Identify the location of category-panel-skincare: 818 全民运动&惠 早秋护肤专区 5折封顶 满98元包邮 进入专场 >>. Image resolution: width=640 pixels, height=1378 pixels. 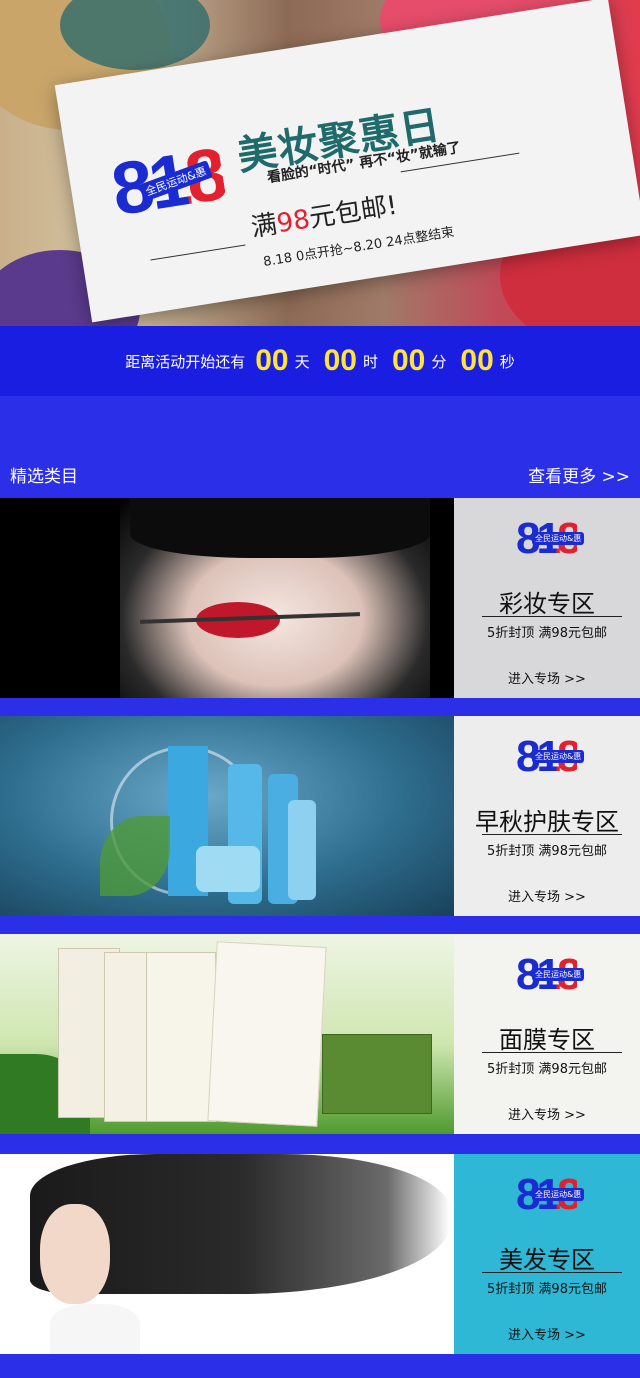
(547, 816).